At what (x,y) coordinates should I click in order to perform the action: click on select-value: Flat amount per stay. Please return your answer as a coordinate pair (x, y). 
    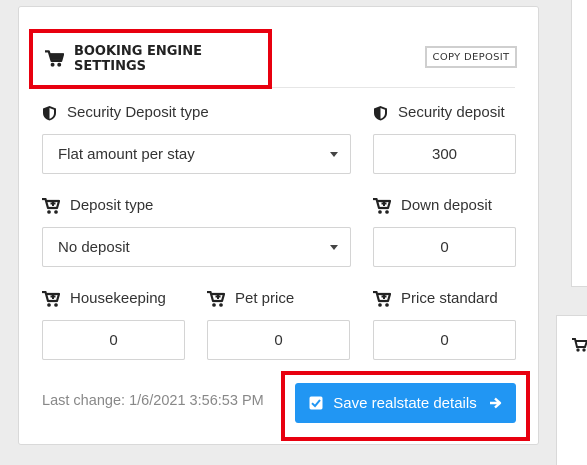
    Looking at the image, I should click on (126, 154).